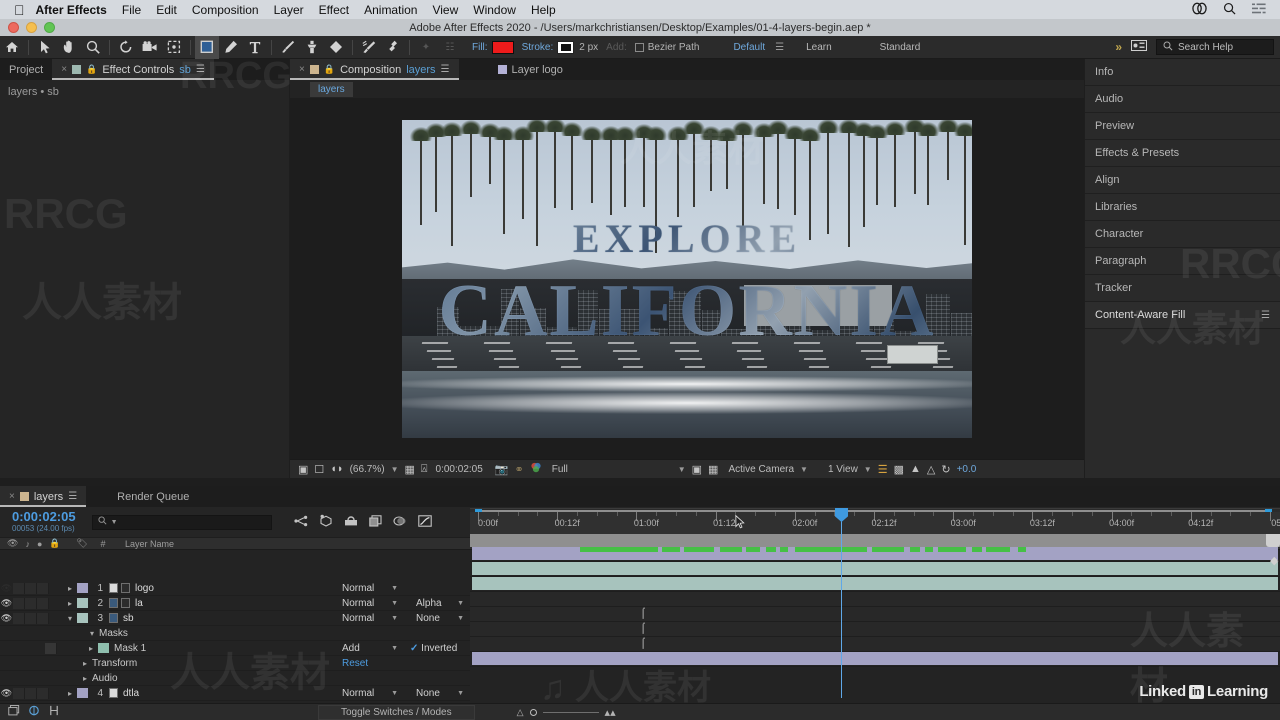  What do you see at coordinates (899, 469) in the screenshot?
I see `timeline-icon: ▩` at bounding box center [899, 469].